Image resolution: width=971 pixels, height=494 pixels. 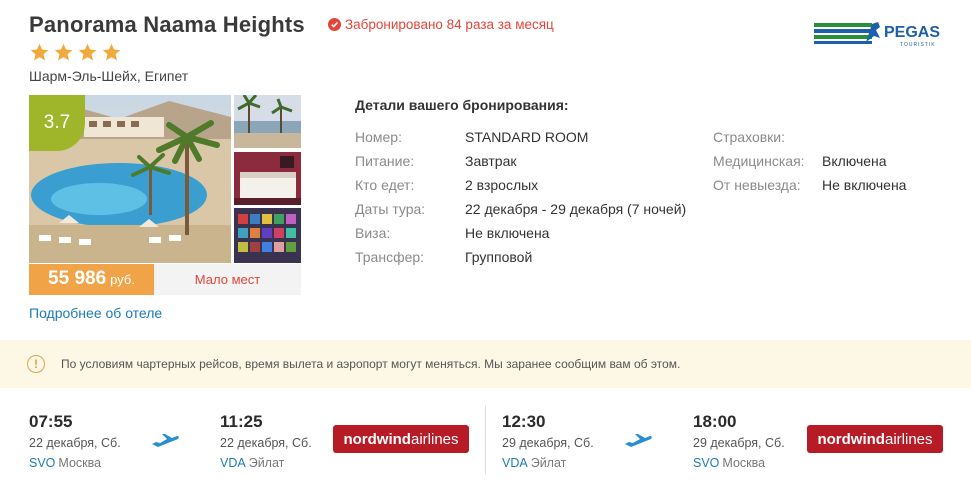 I want to click on detail-value-cancellation: Не включена, so click(x=864, y=185).